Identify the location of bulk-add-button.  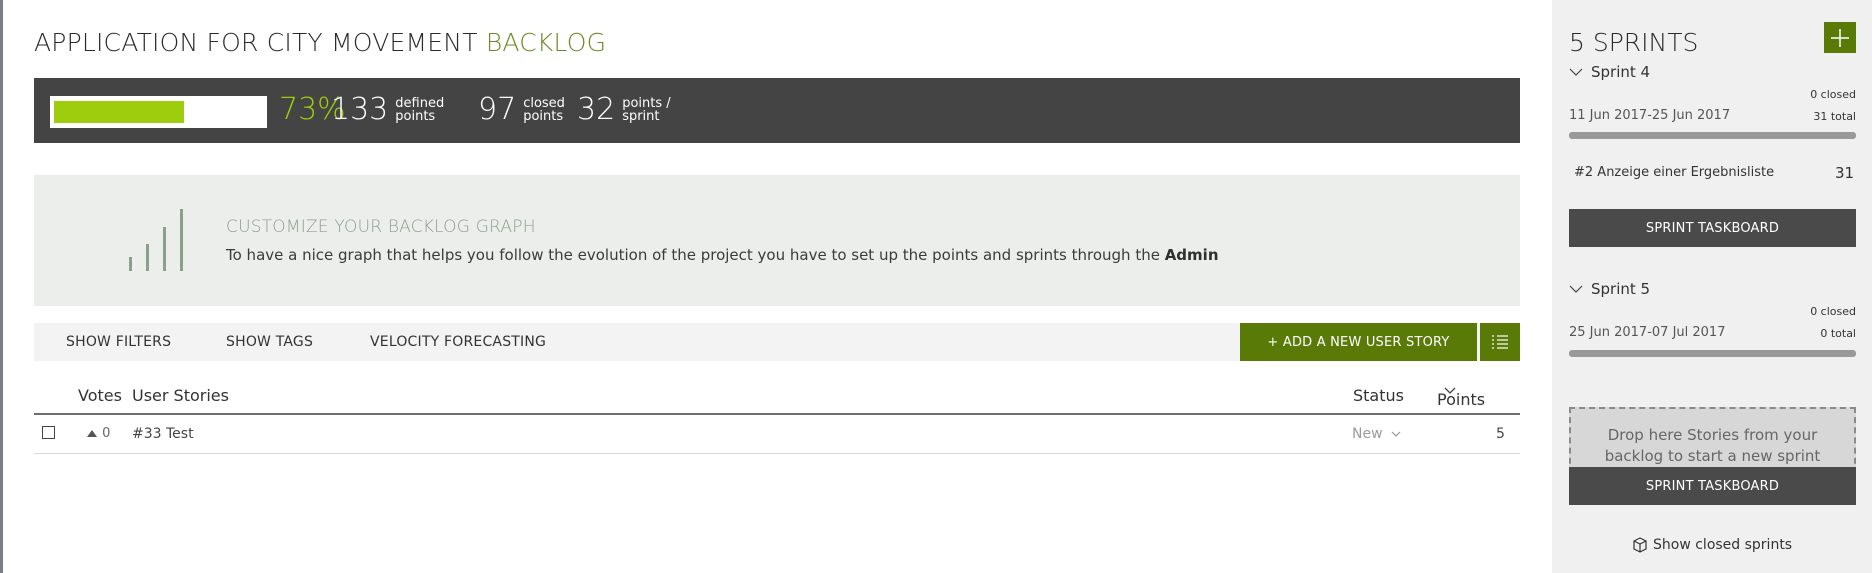
(1500, 342).